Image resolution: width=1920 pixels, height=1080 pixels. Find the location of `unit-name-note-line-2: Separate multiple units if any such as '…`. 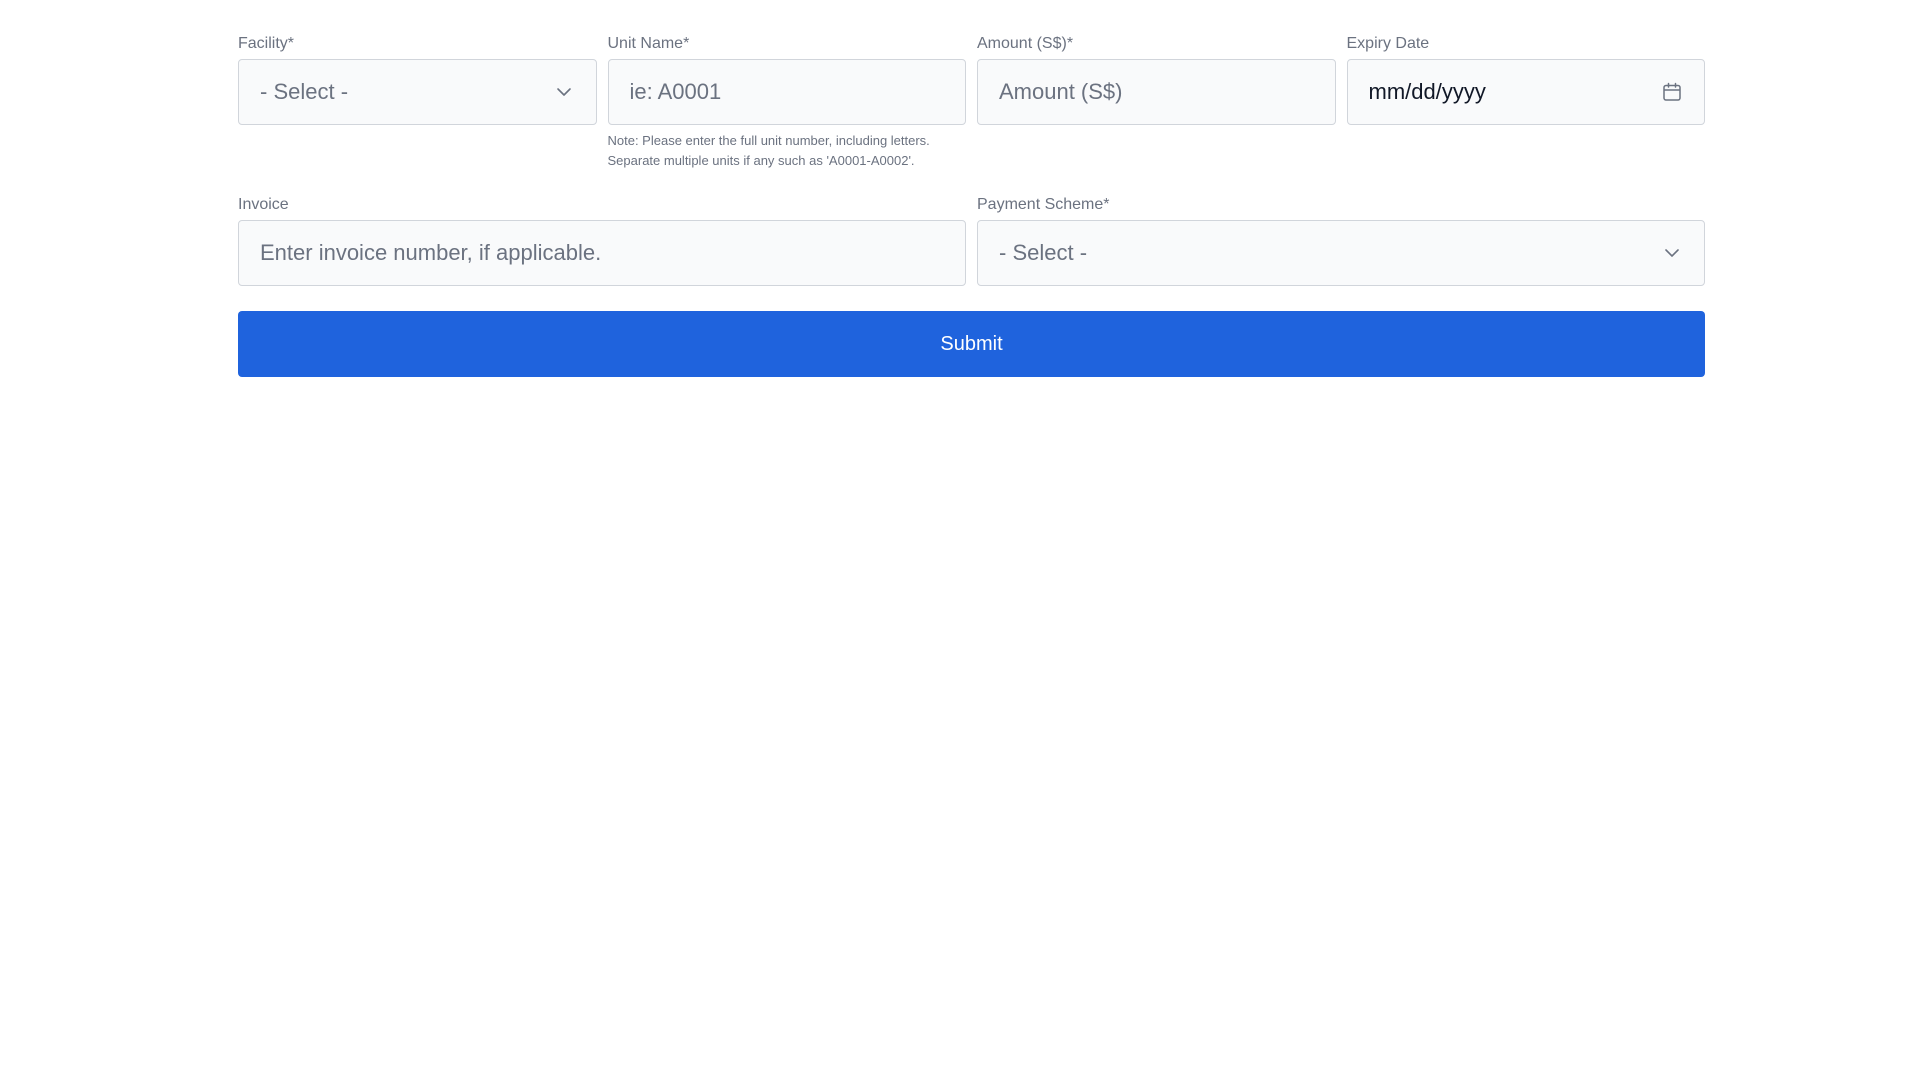

unit-name-note-line-2: Separate multiple units if any such as '… is located at coordinates (761, 160).